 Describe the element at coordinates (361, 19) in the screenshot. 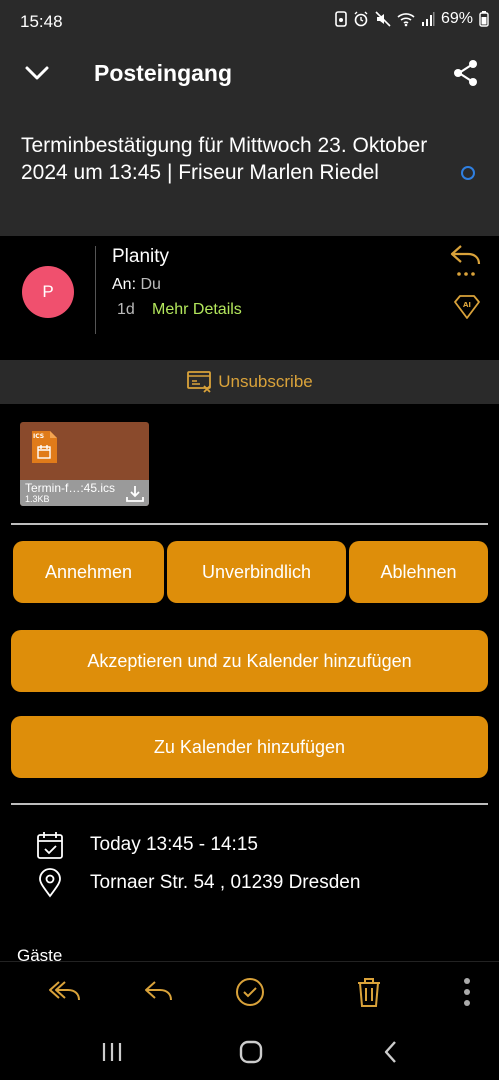

I see `alarm-icon` at that location.